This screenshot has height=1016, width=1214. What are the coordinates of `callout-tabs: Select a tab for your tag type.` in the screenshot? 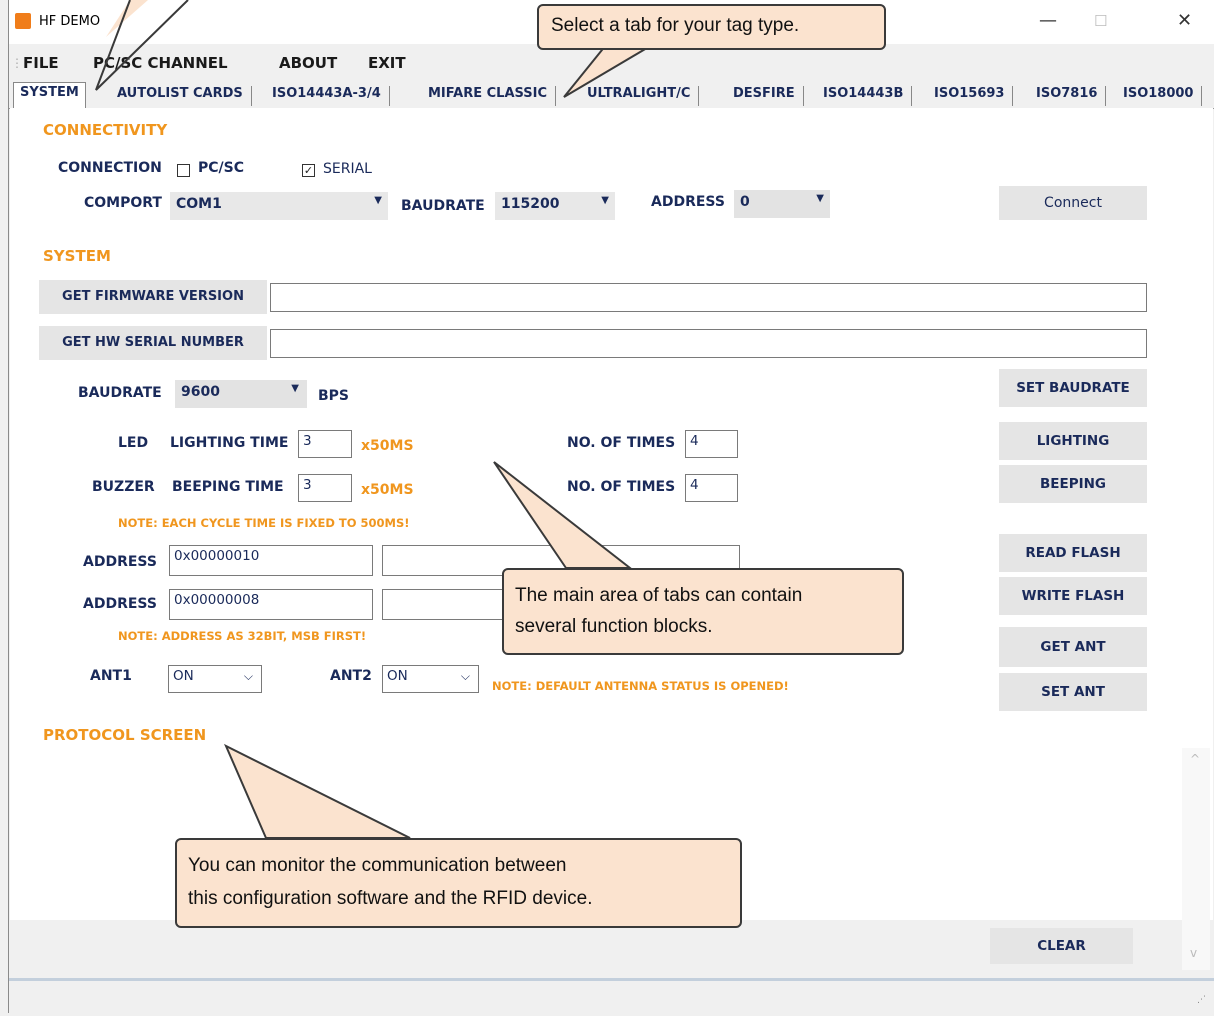 It's located at (711, 27).